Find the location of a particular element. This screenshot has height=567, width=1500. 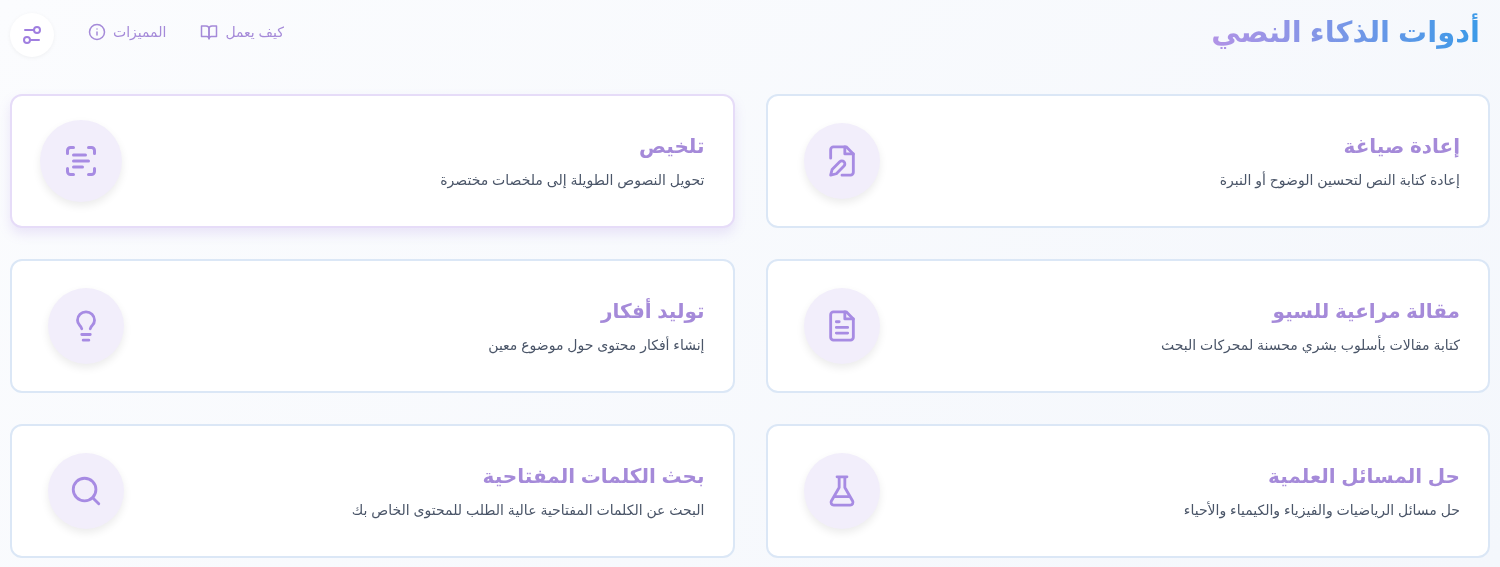

tool-description: تحويل النصوص الطويلة إلى ملخصات مختصرة is located at coordinates (572, 180).